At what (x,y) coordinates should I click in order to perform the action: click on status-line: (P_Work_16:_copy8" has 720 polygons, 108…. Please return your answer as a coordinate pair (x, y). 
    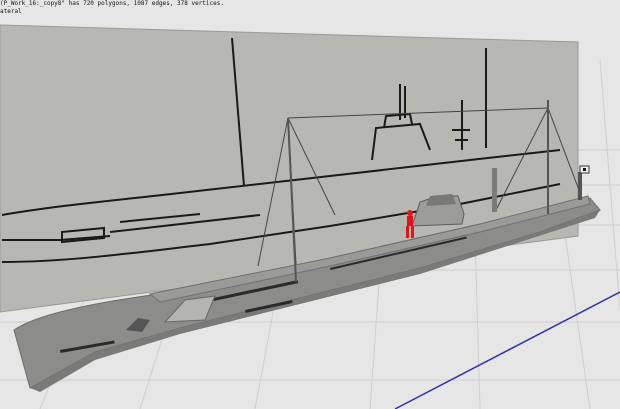
    Looking at the image, I should click on (112, 3).